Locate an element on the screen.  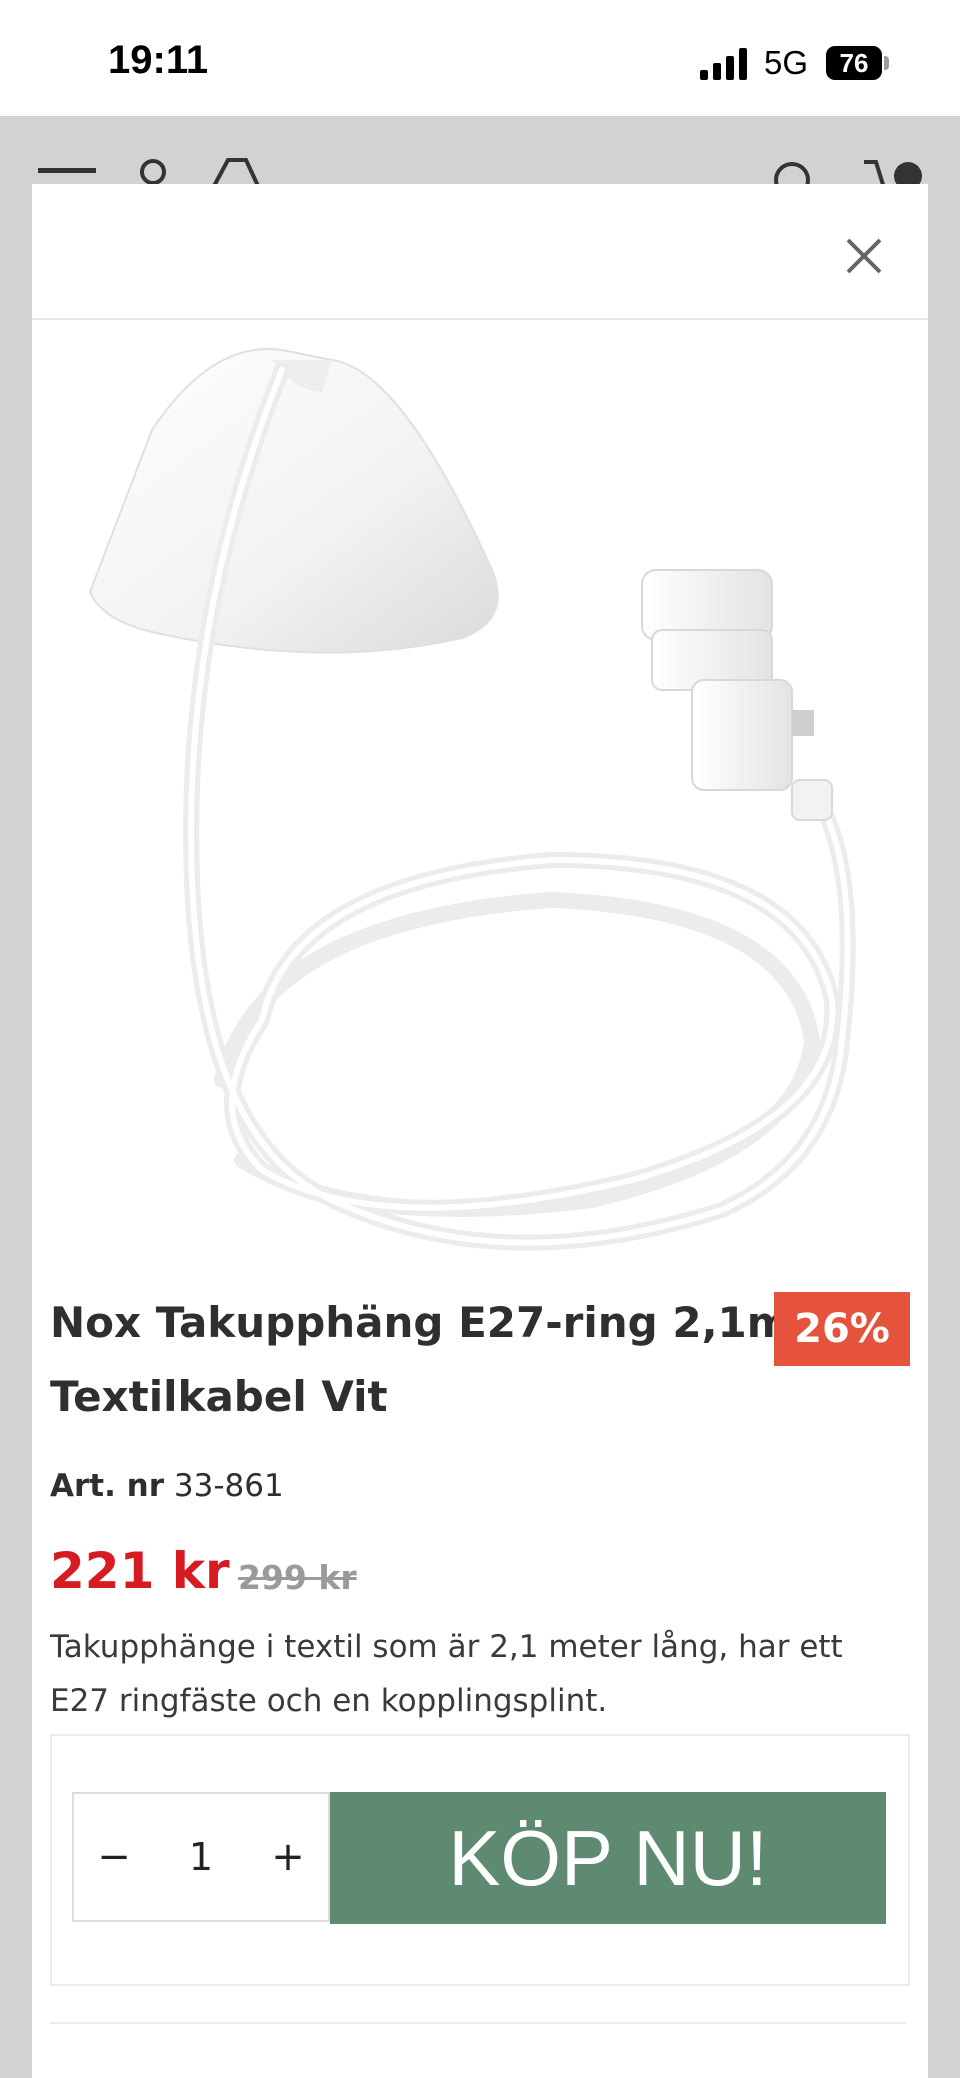
buy-now-button: KÖP NU! is located at coordinates (608, 1858).